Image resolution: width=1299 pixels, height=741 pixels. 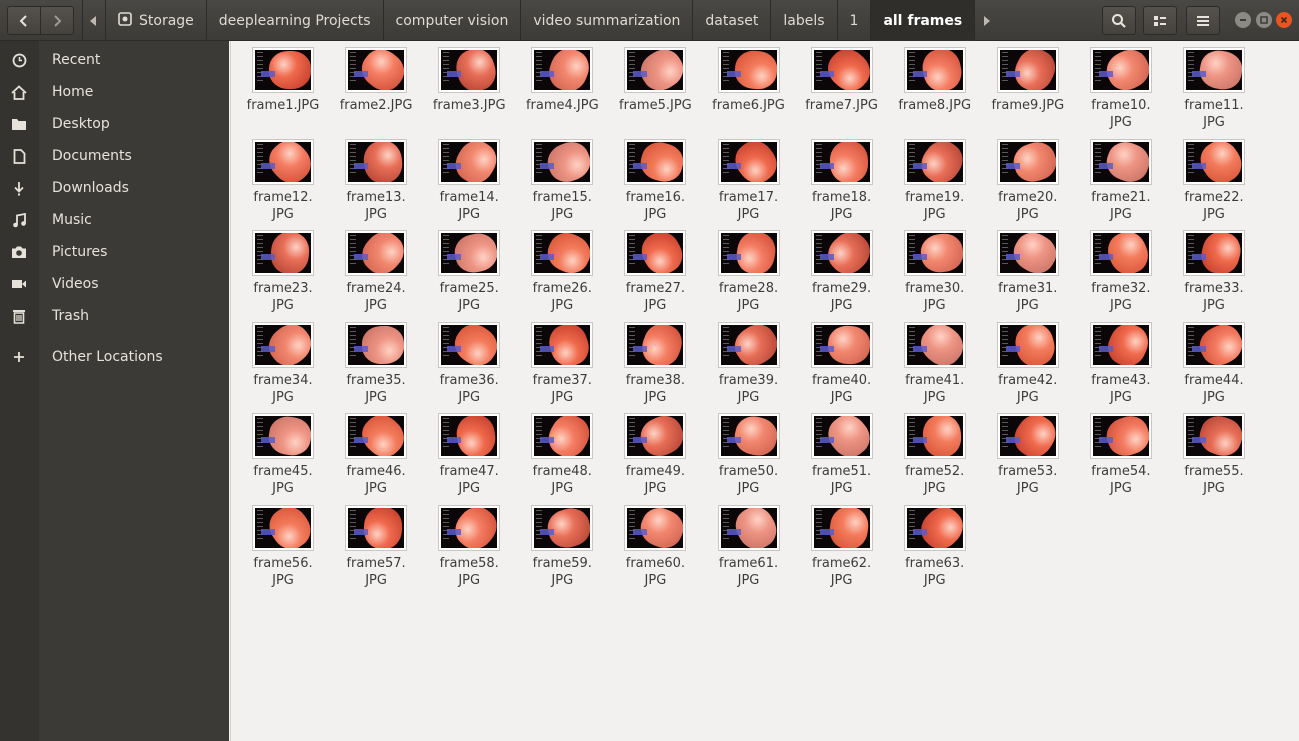 What do you see at coordinates (114, 252) in the screenshot?
I see `sidebar-item-pictures: Pictures` at bounding box center [114, 252].